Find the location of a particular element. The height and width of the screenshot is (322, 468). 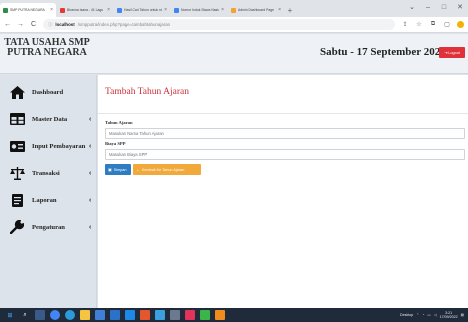

file-explorer-icon is located at coordinates (85, 315).